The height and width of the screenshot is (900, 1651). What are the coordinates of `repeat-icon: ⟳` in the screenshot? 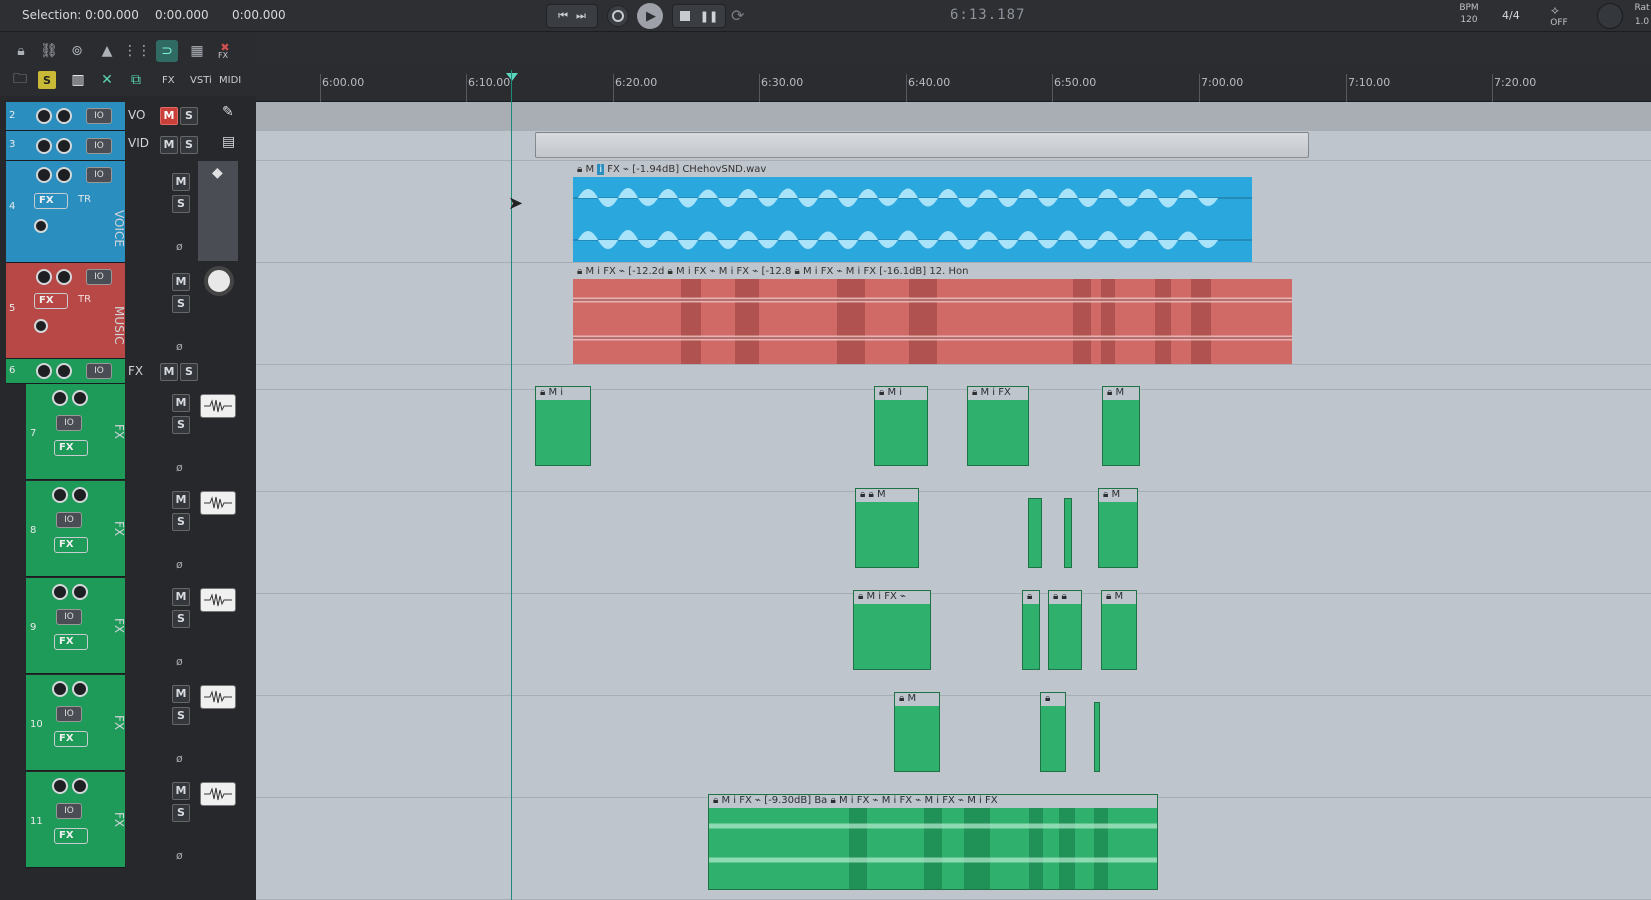 It's located at (737, 15).